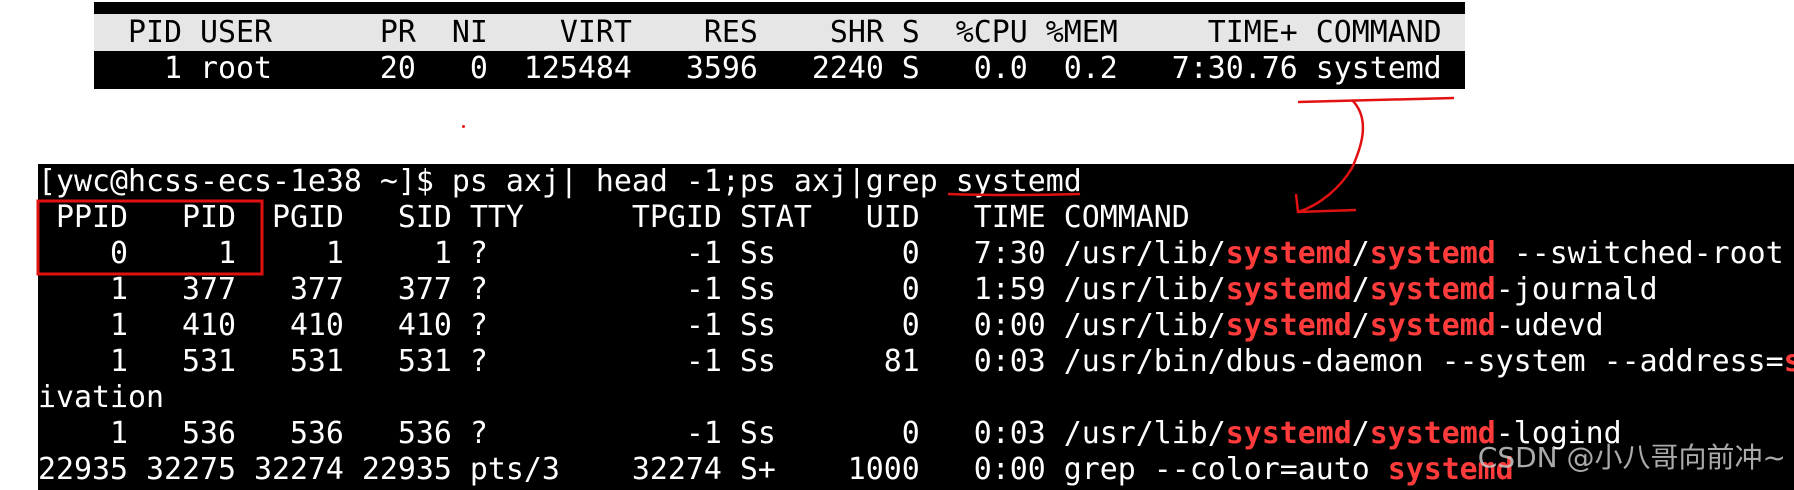 This screenshot has height=490, width=1794. Describe the element at coordinates (1331, 156) in the screenshot. I see `connector-arrow` at that location.